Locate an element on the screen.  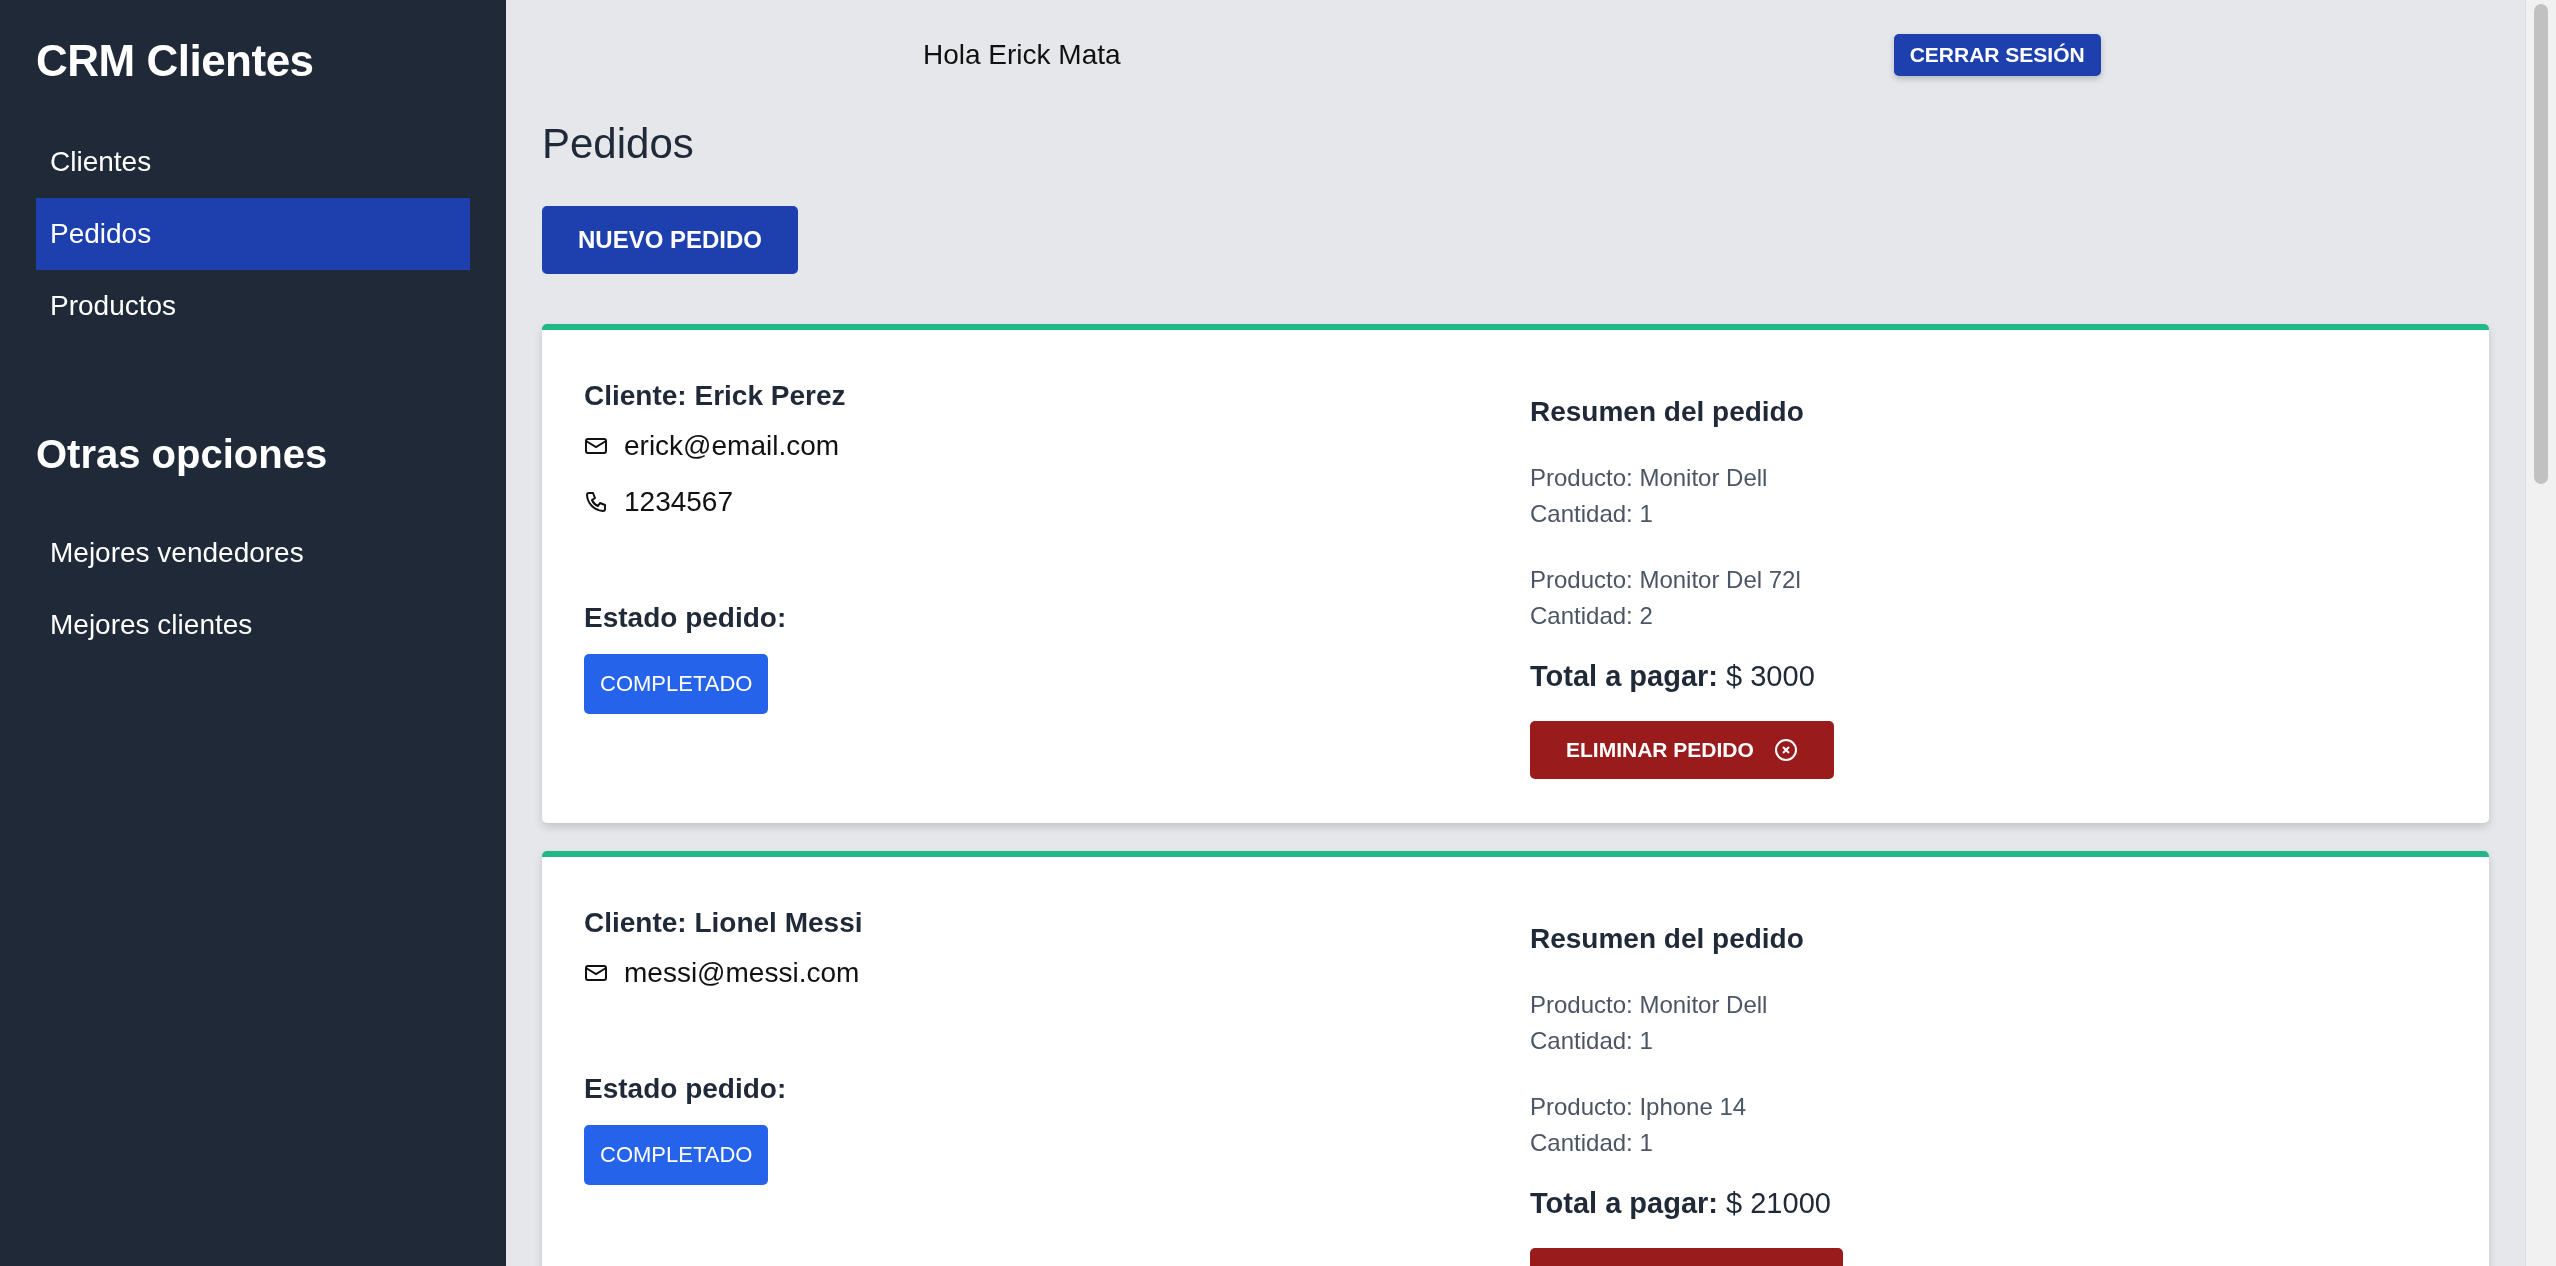
phone-icon is located at coordinates (596, 502).